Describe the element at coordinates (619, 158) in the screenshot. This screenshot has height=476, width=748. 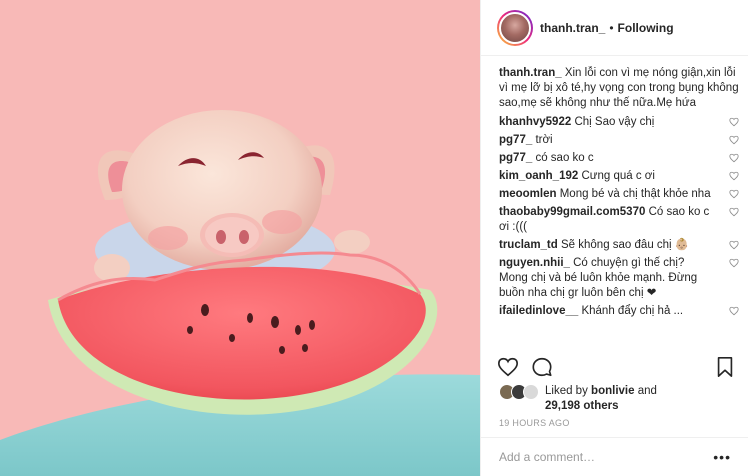
I see `comment-item: pg77_ có sao ko c` at that location.